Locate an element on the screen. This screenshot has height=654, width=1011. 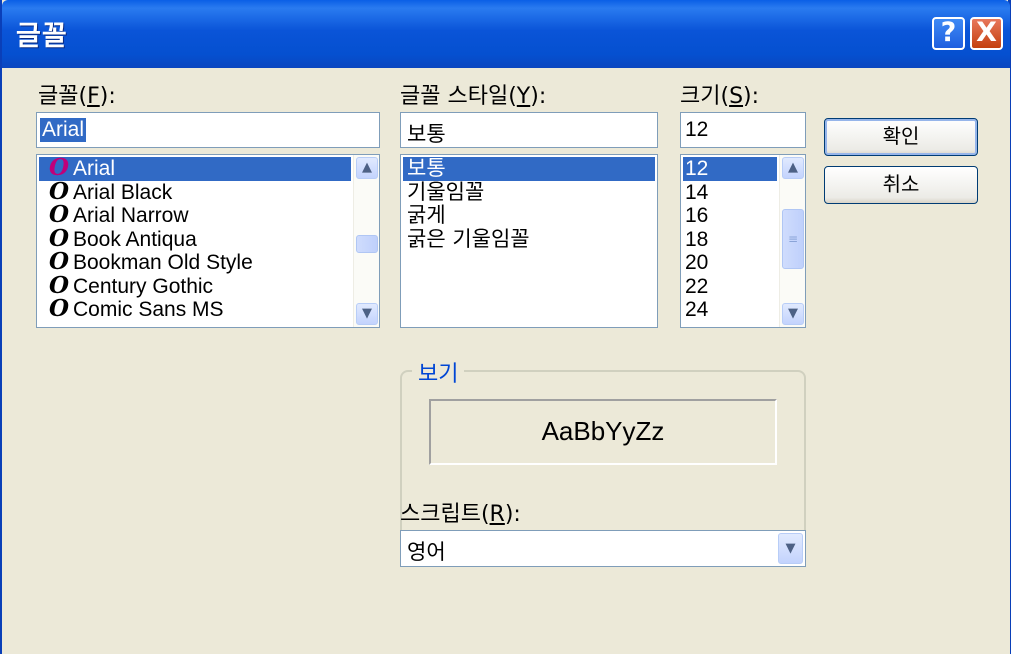
font-style-value: 보통 is located at coordinates (426, 134).